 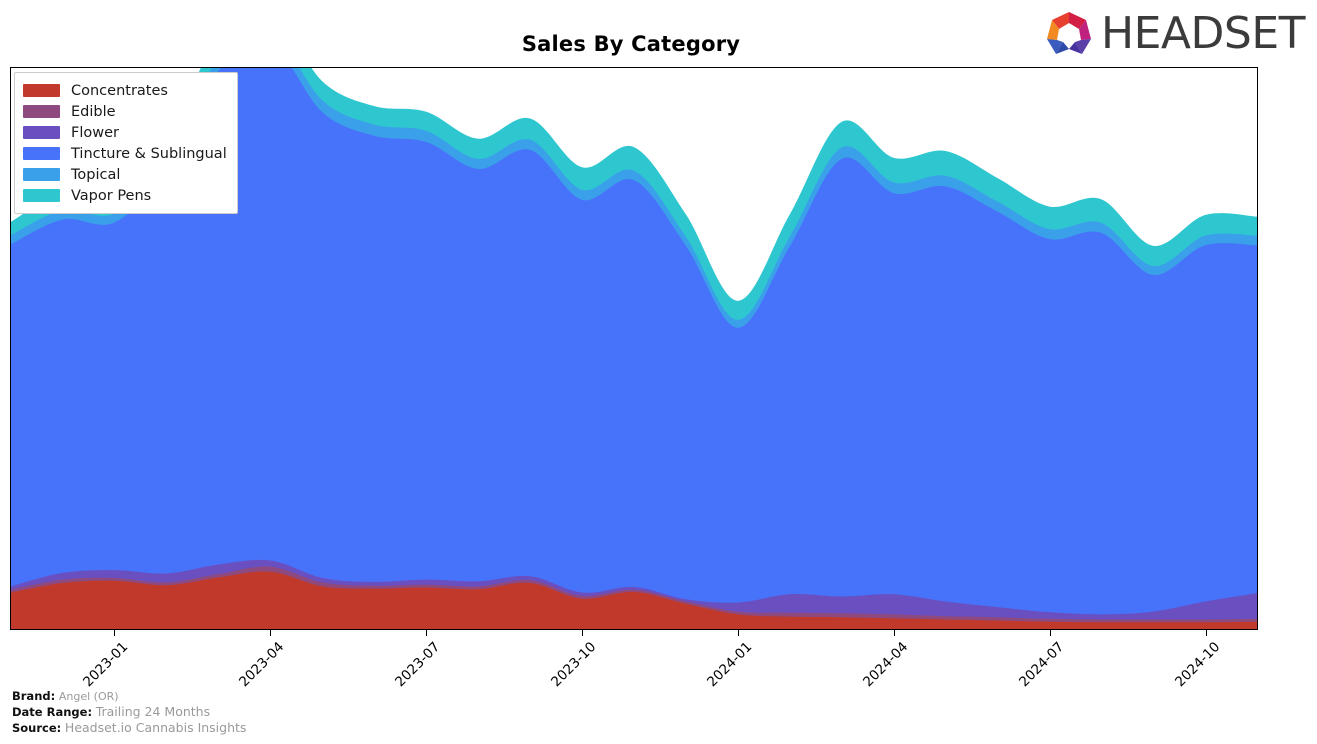 What do you see at coordinates (155, 727) in the screenshot?
I see `footer-source-value: Headset.io Cannabis Insights` at bounding box center [155, 727].